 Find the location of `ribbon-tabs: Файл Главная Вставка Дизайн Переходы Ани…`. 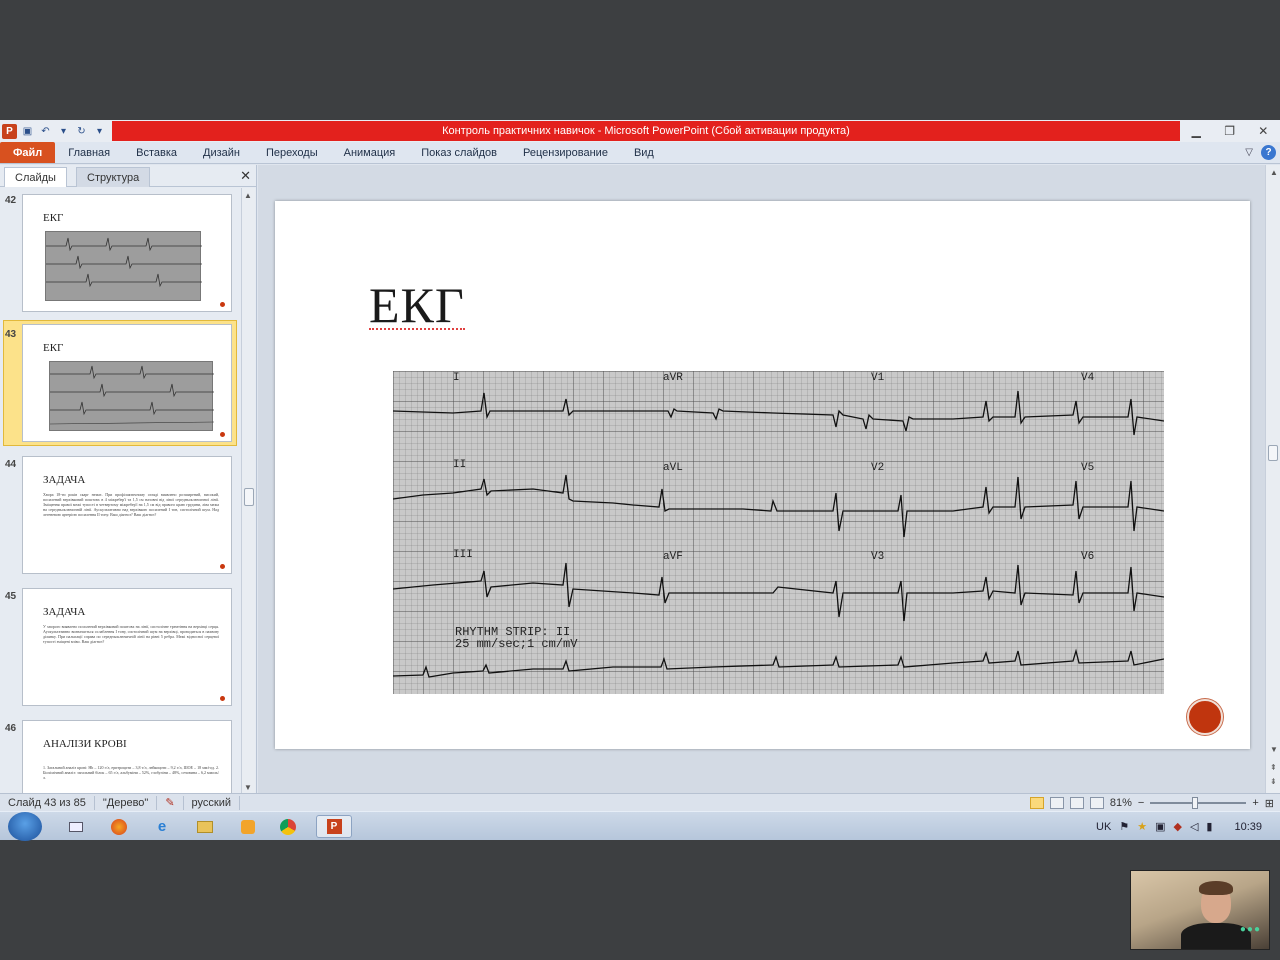

ribbon-tabs: Файл Главная Вставка Дизайн Переходы Ани… is located at coordinates (640, 153).